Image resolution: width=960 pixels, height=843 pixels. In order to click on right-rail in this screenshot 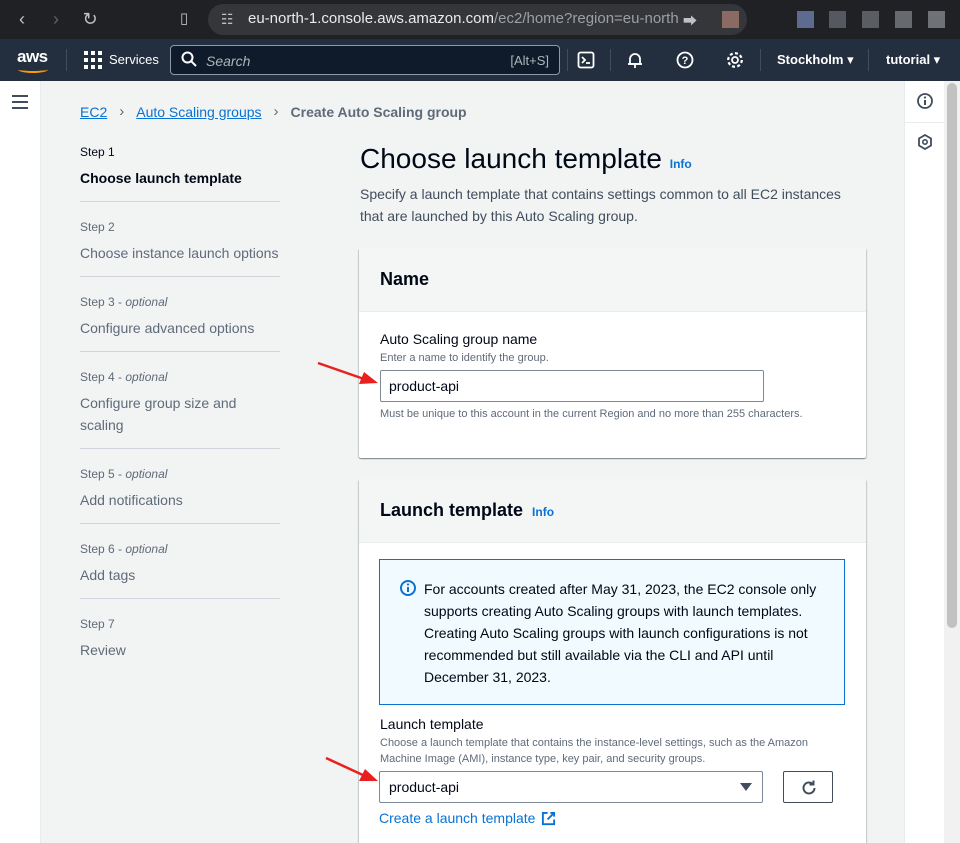, I will do `click(924, 462)`.